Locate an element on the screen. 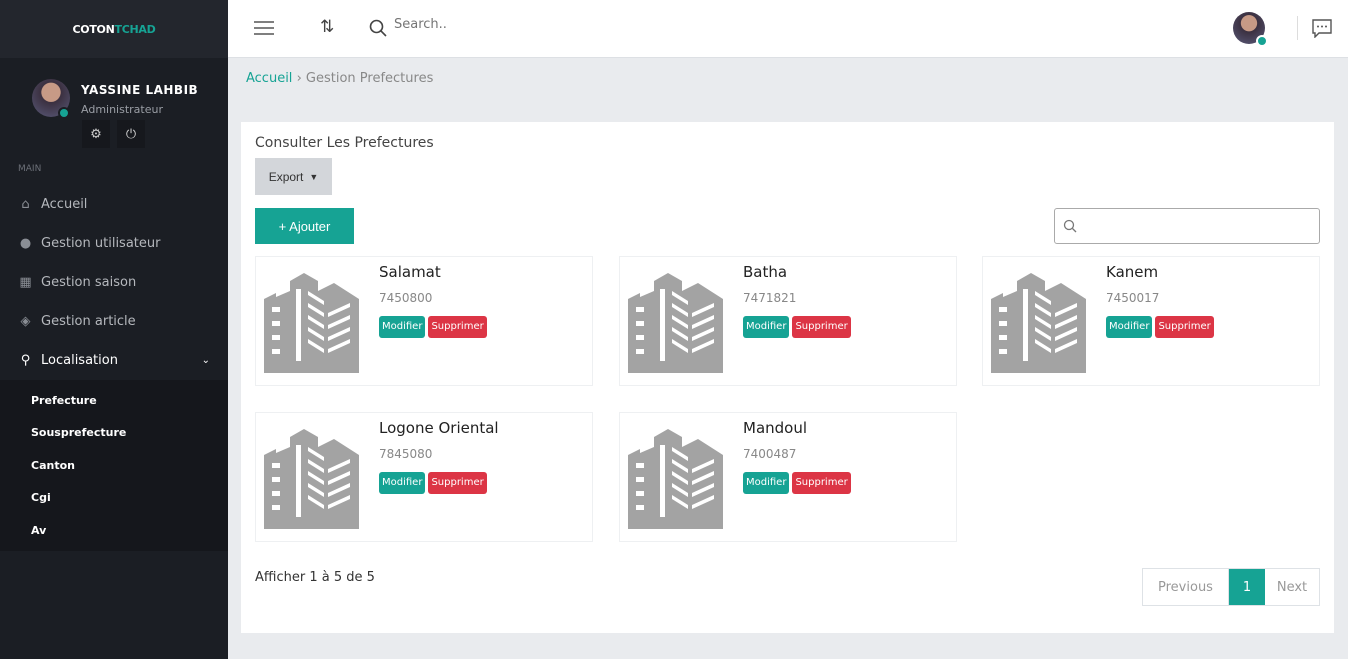 Image resolution: width=1348 pixels, height=659 pixels. settings-button: ⚙ is located at coordinates (96, 134).